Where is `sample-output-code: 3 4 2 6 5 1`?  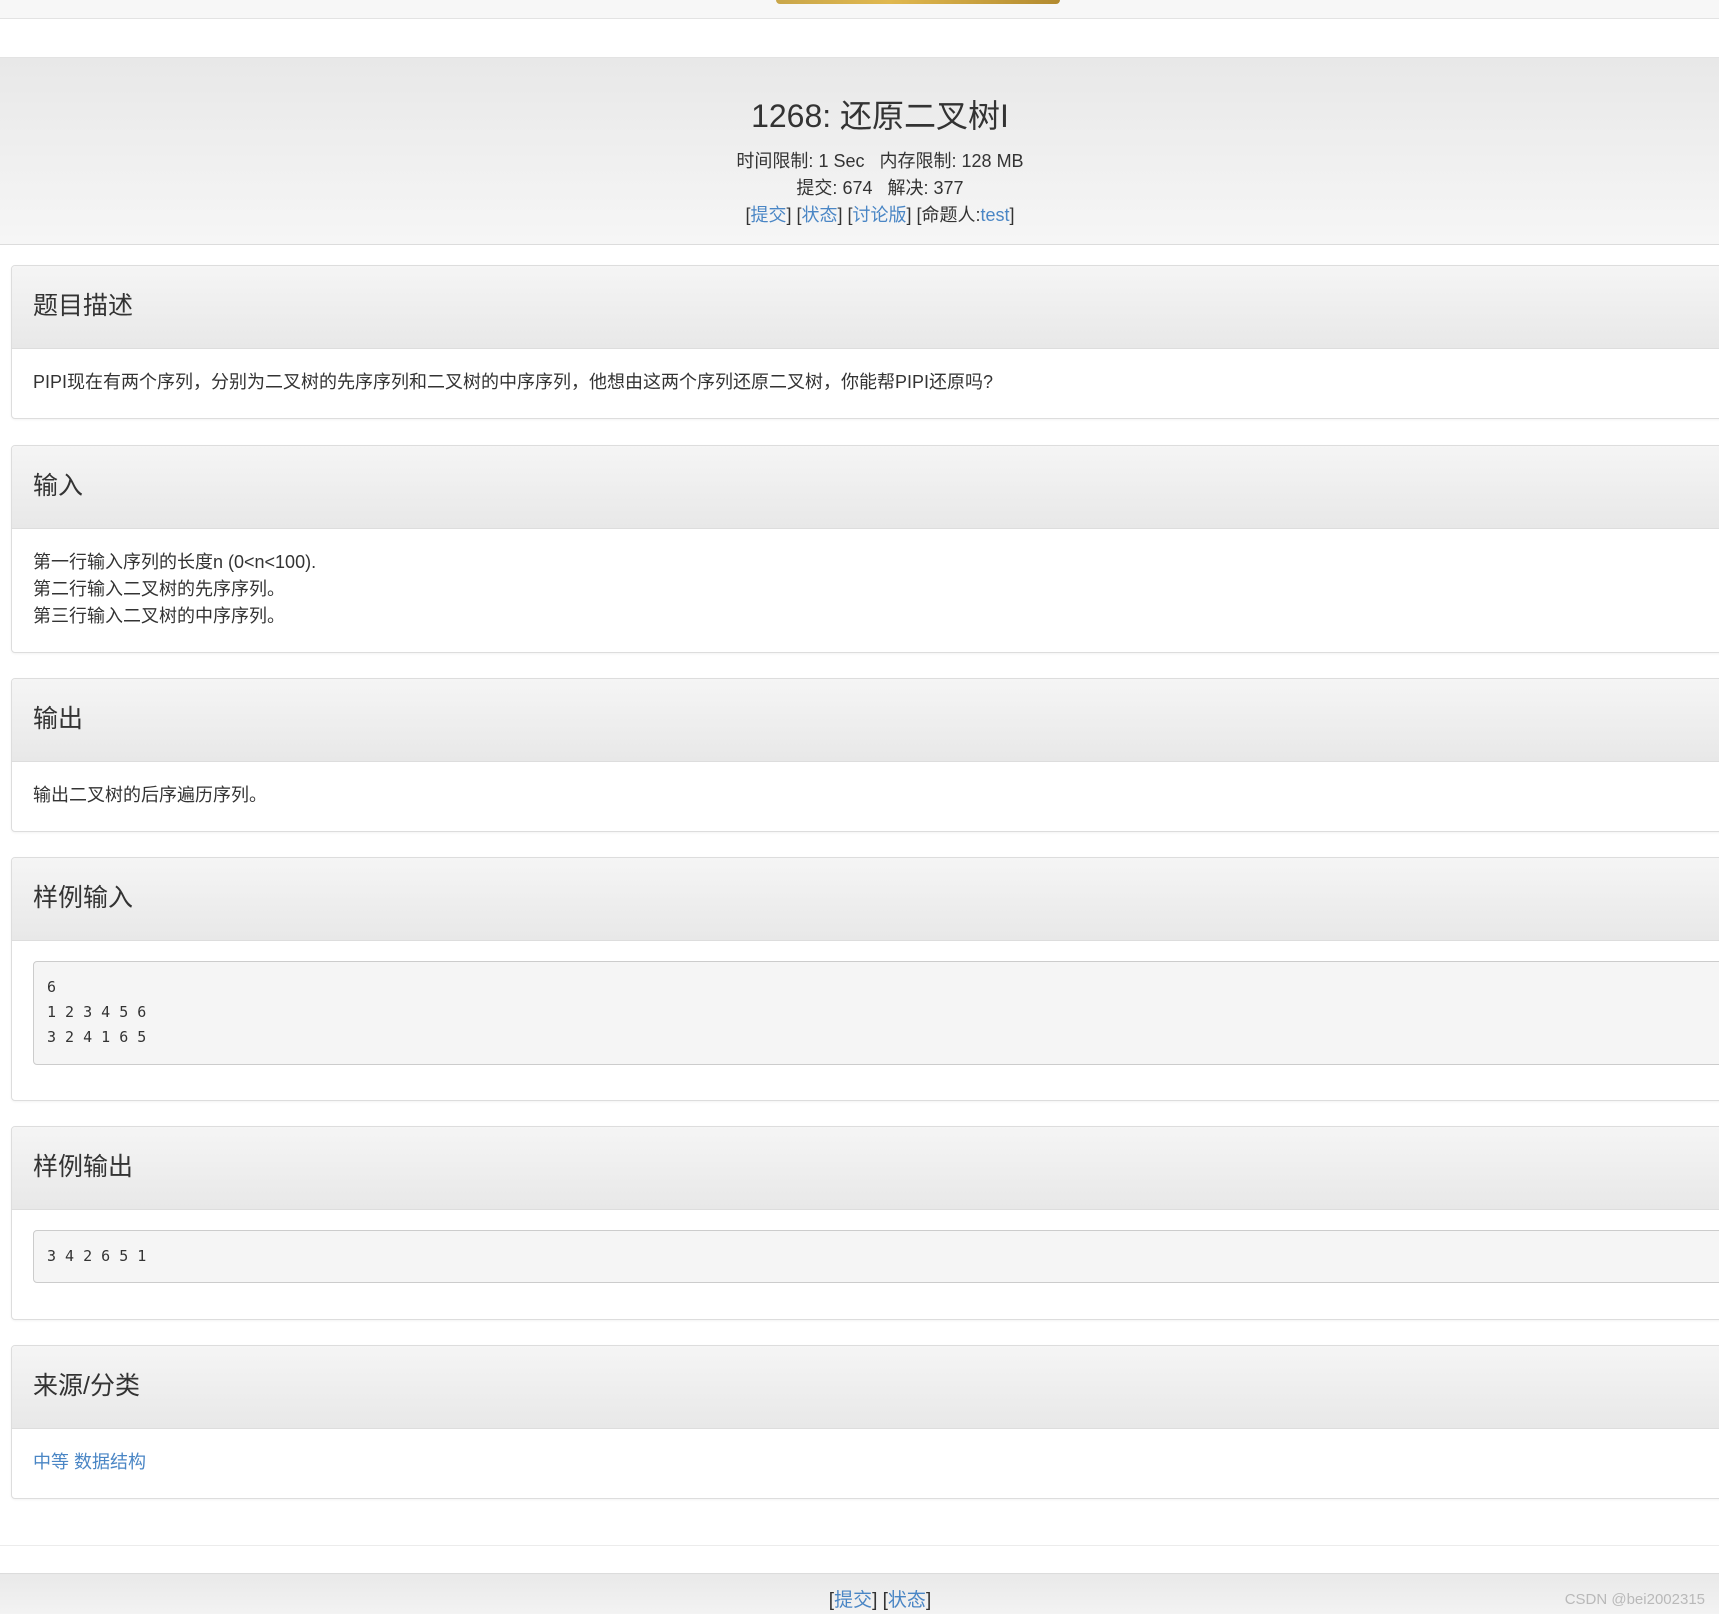
sample-output-code: 3 4 2 6 5 1 is located at coordinates (876, 1256).